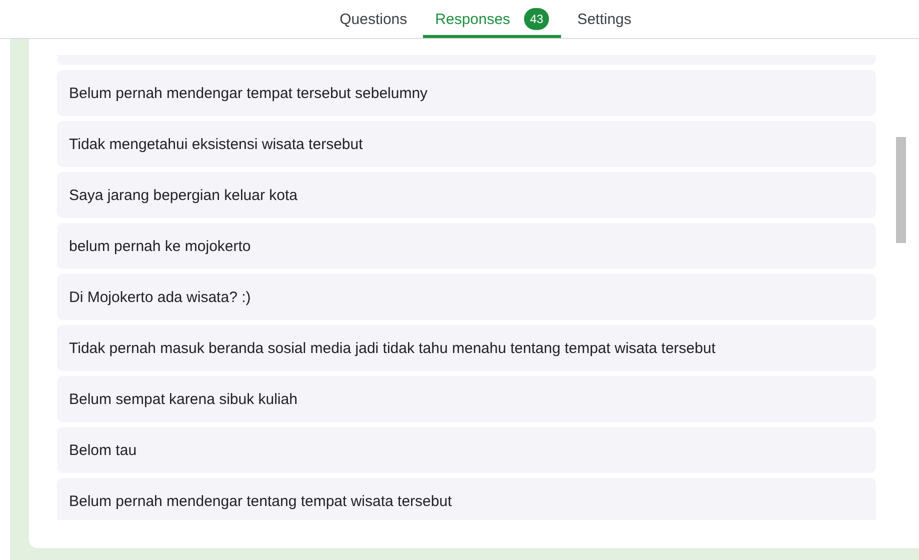  I want to click on response-item: Belum pernah mendengar tentang tempat wisata tersebut, so click(466, 499).